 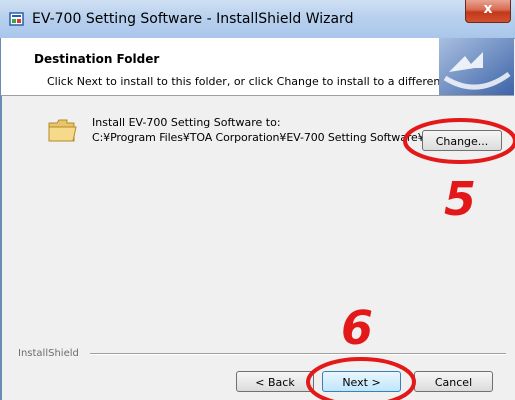 What do you see at coordinates (62, 130) in the screenshot?
I see `folder-icon` at bounding box center [62, 130].